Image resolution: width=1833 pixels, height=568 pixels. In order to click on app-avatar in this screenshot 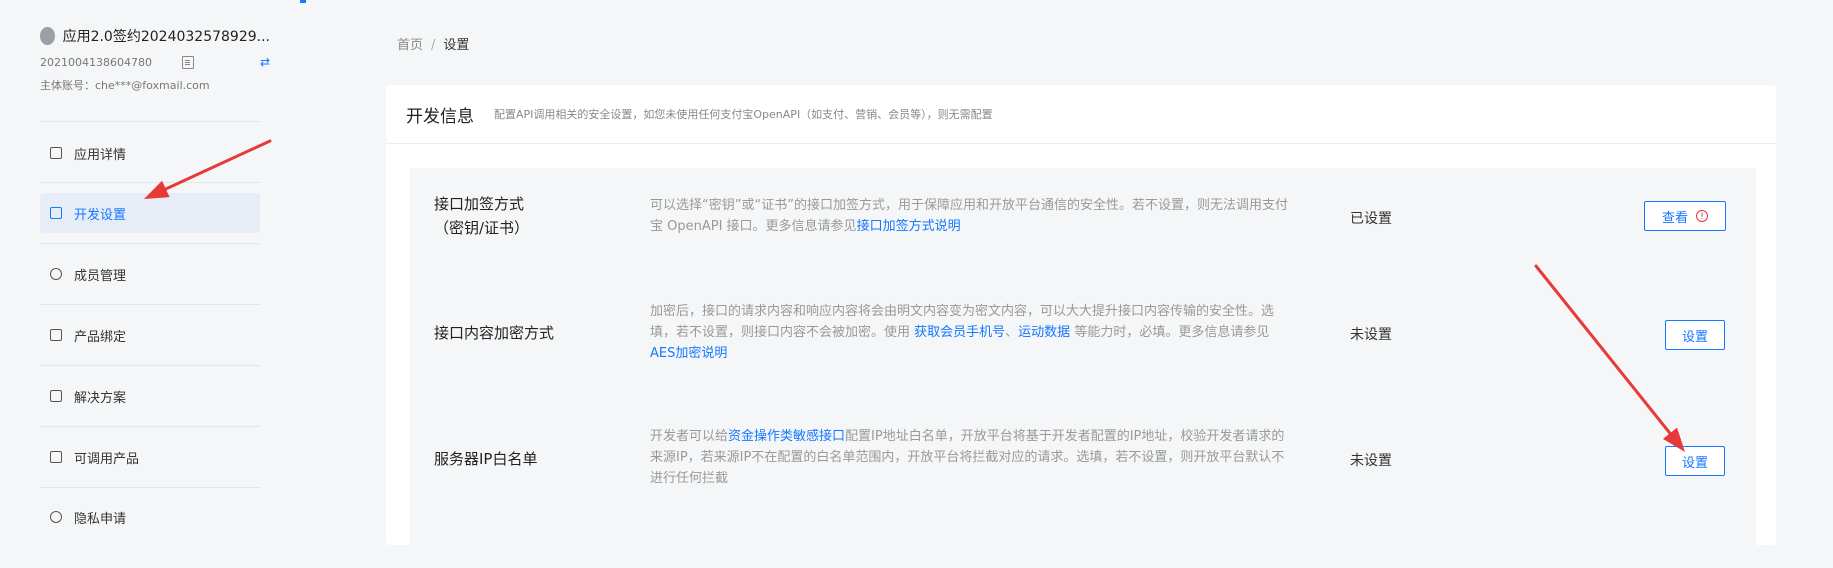, I will do `click(47, 36)`.